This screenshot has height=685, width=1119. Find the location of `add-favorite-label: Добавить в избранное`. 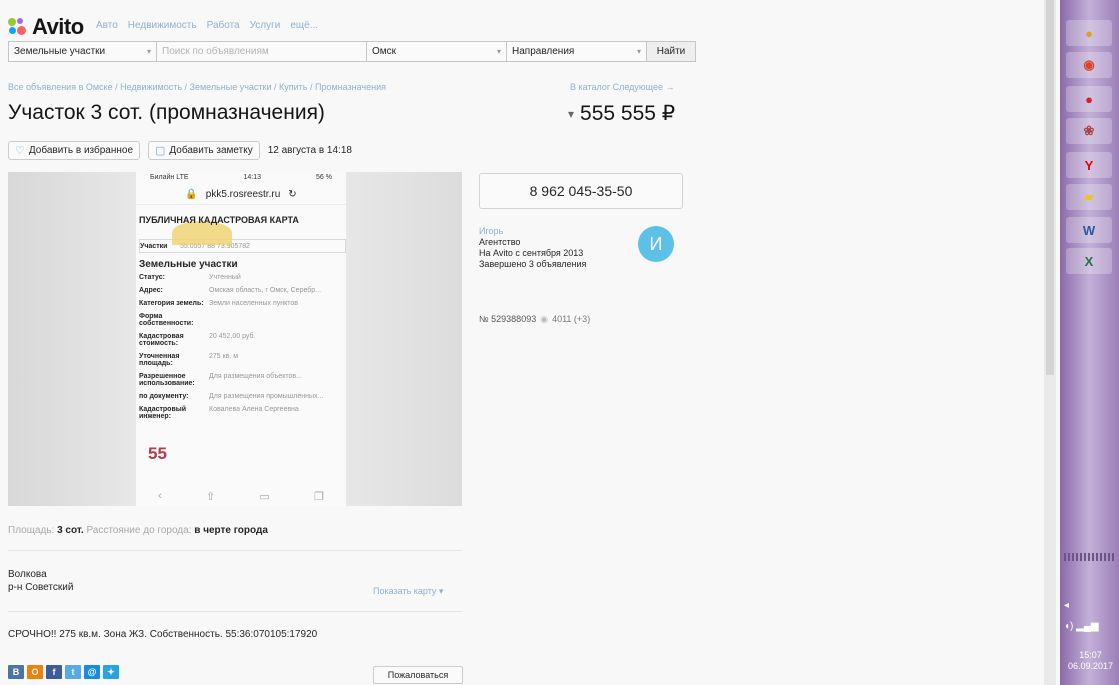

add-favorite-label: Добавить в избранное is located at coordinates (81, 150).